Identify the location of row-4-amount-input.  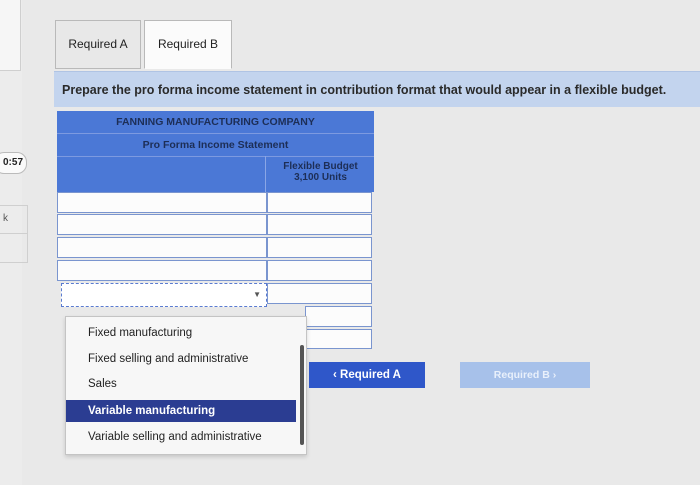
(319, 270).